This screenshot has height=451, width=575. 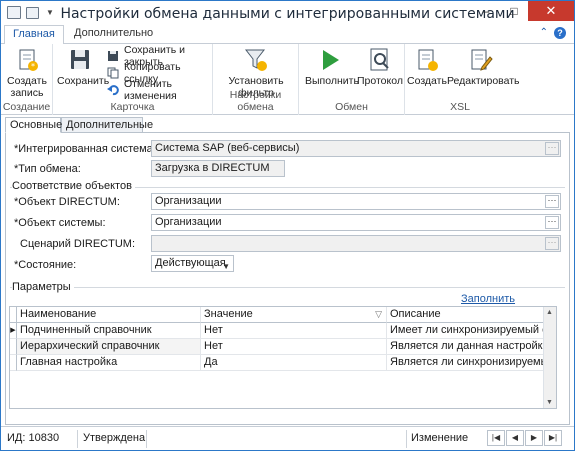 What do you see at coordinates (27, 81) in the screenshot?
I see `new-record-label-1: Создать` at bounding box center [27, 81].